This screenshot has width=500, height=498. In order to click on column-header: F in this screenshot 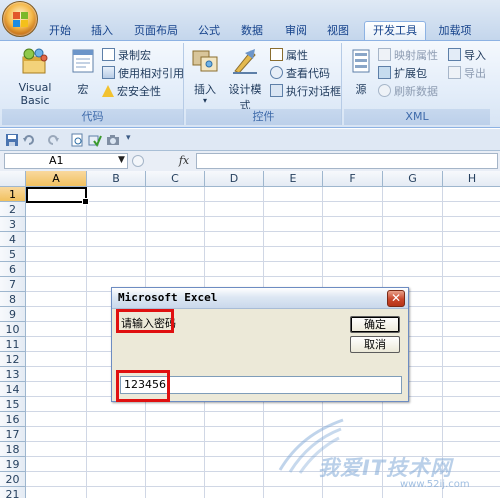, I will do `click(353, 179)`.